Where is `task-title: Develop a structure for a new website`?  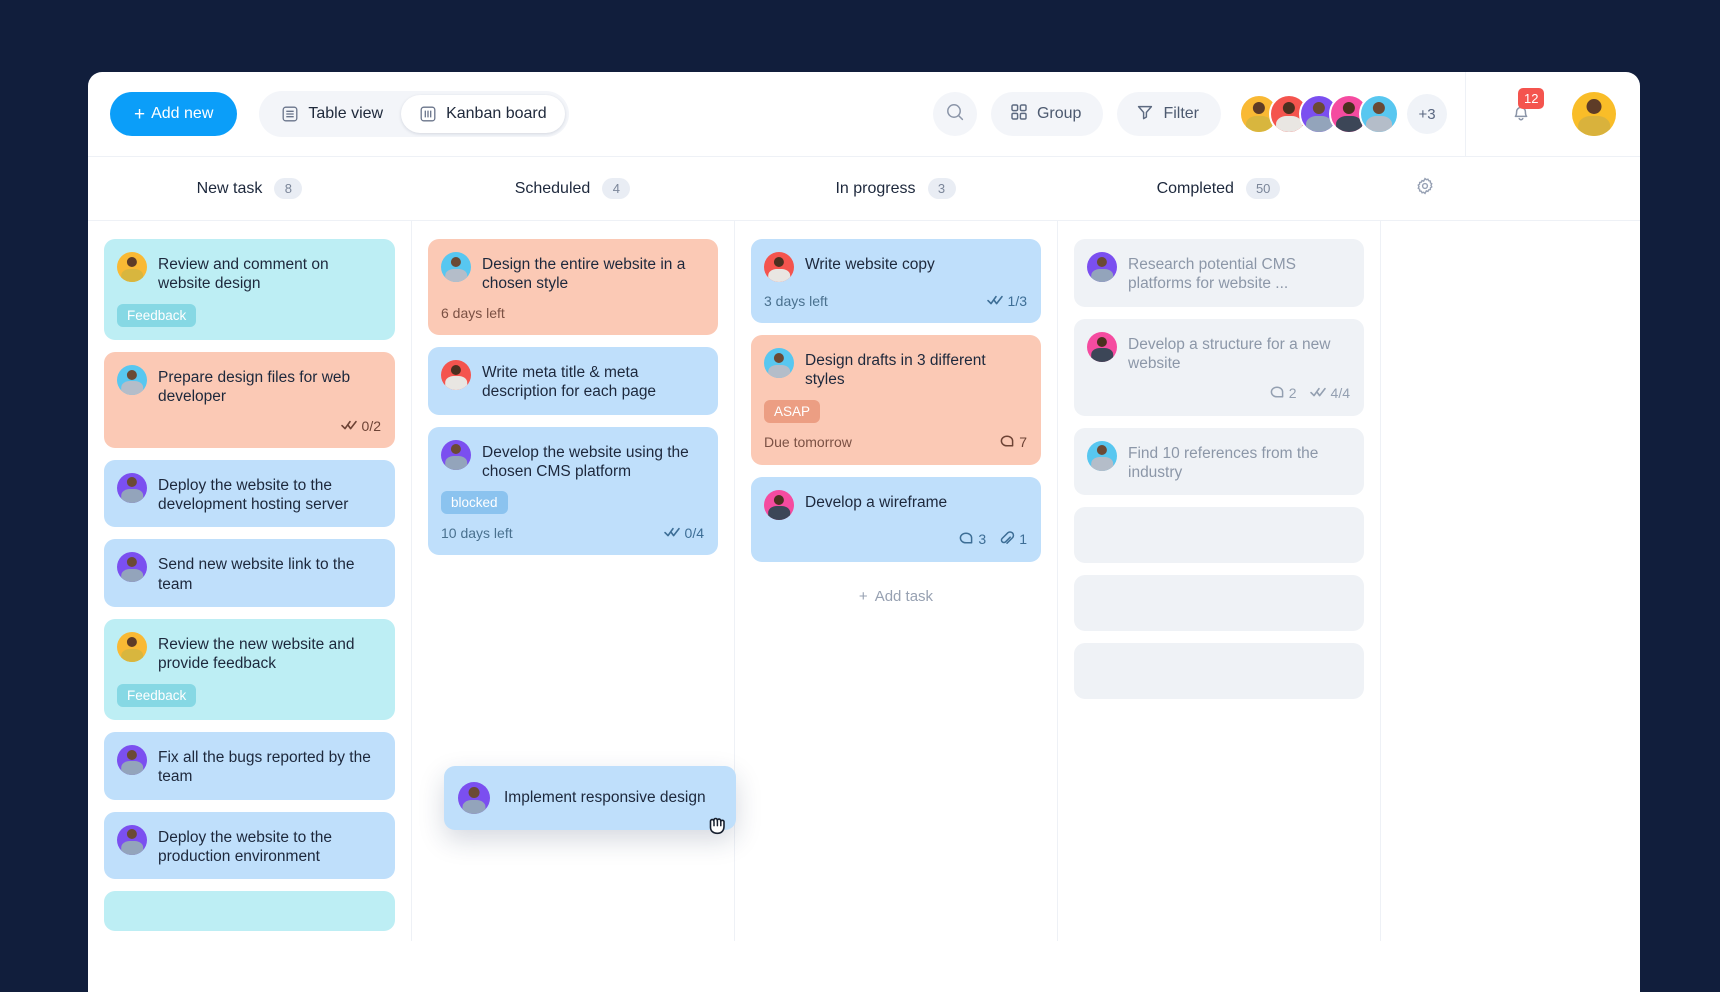
task-title: Develop a structure for a new website is located at coordinates (1229, 354).